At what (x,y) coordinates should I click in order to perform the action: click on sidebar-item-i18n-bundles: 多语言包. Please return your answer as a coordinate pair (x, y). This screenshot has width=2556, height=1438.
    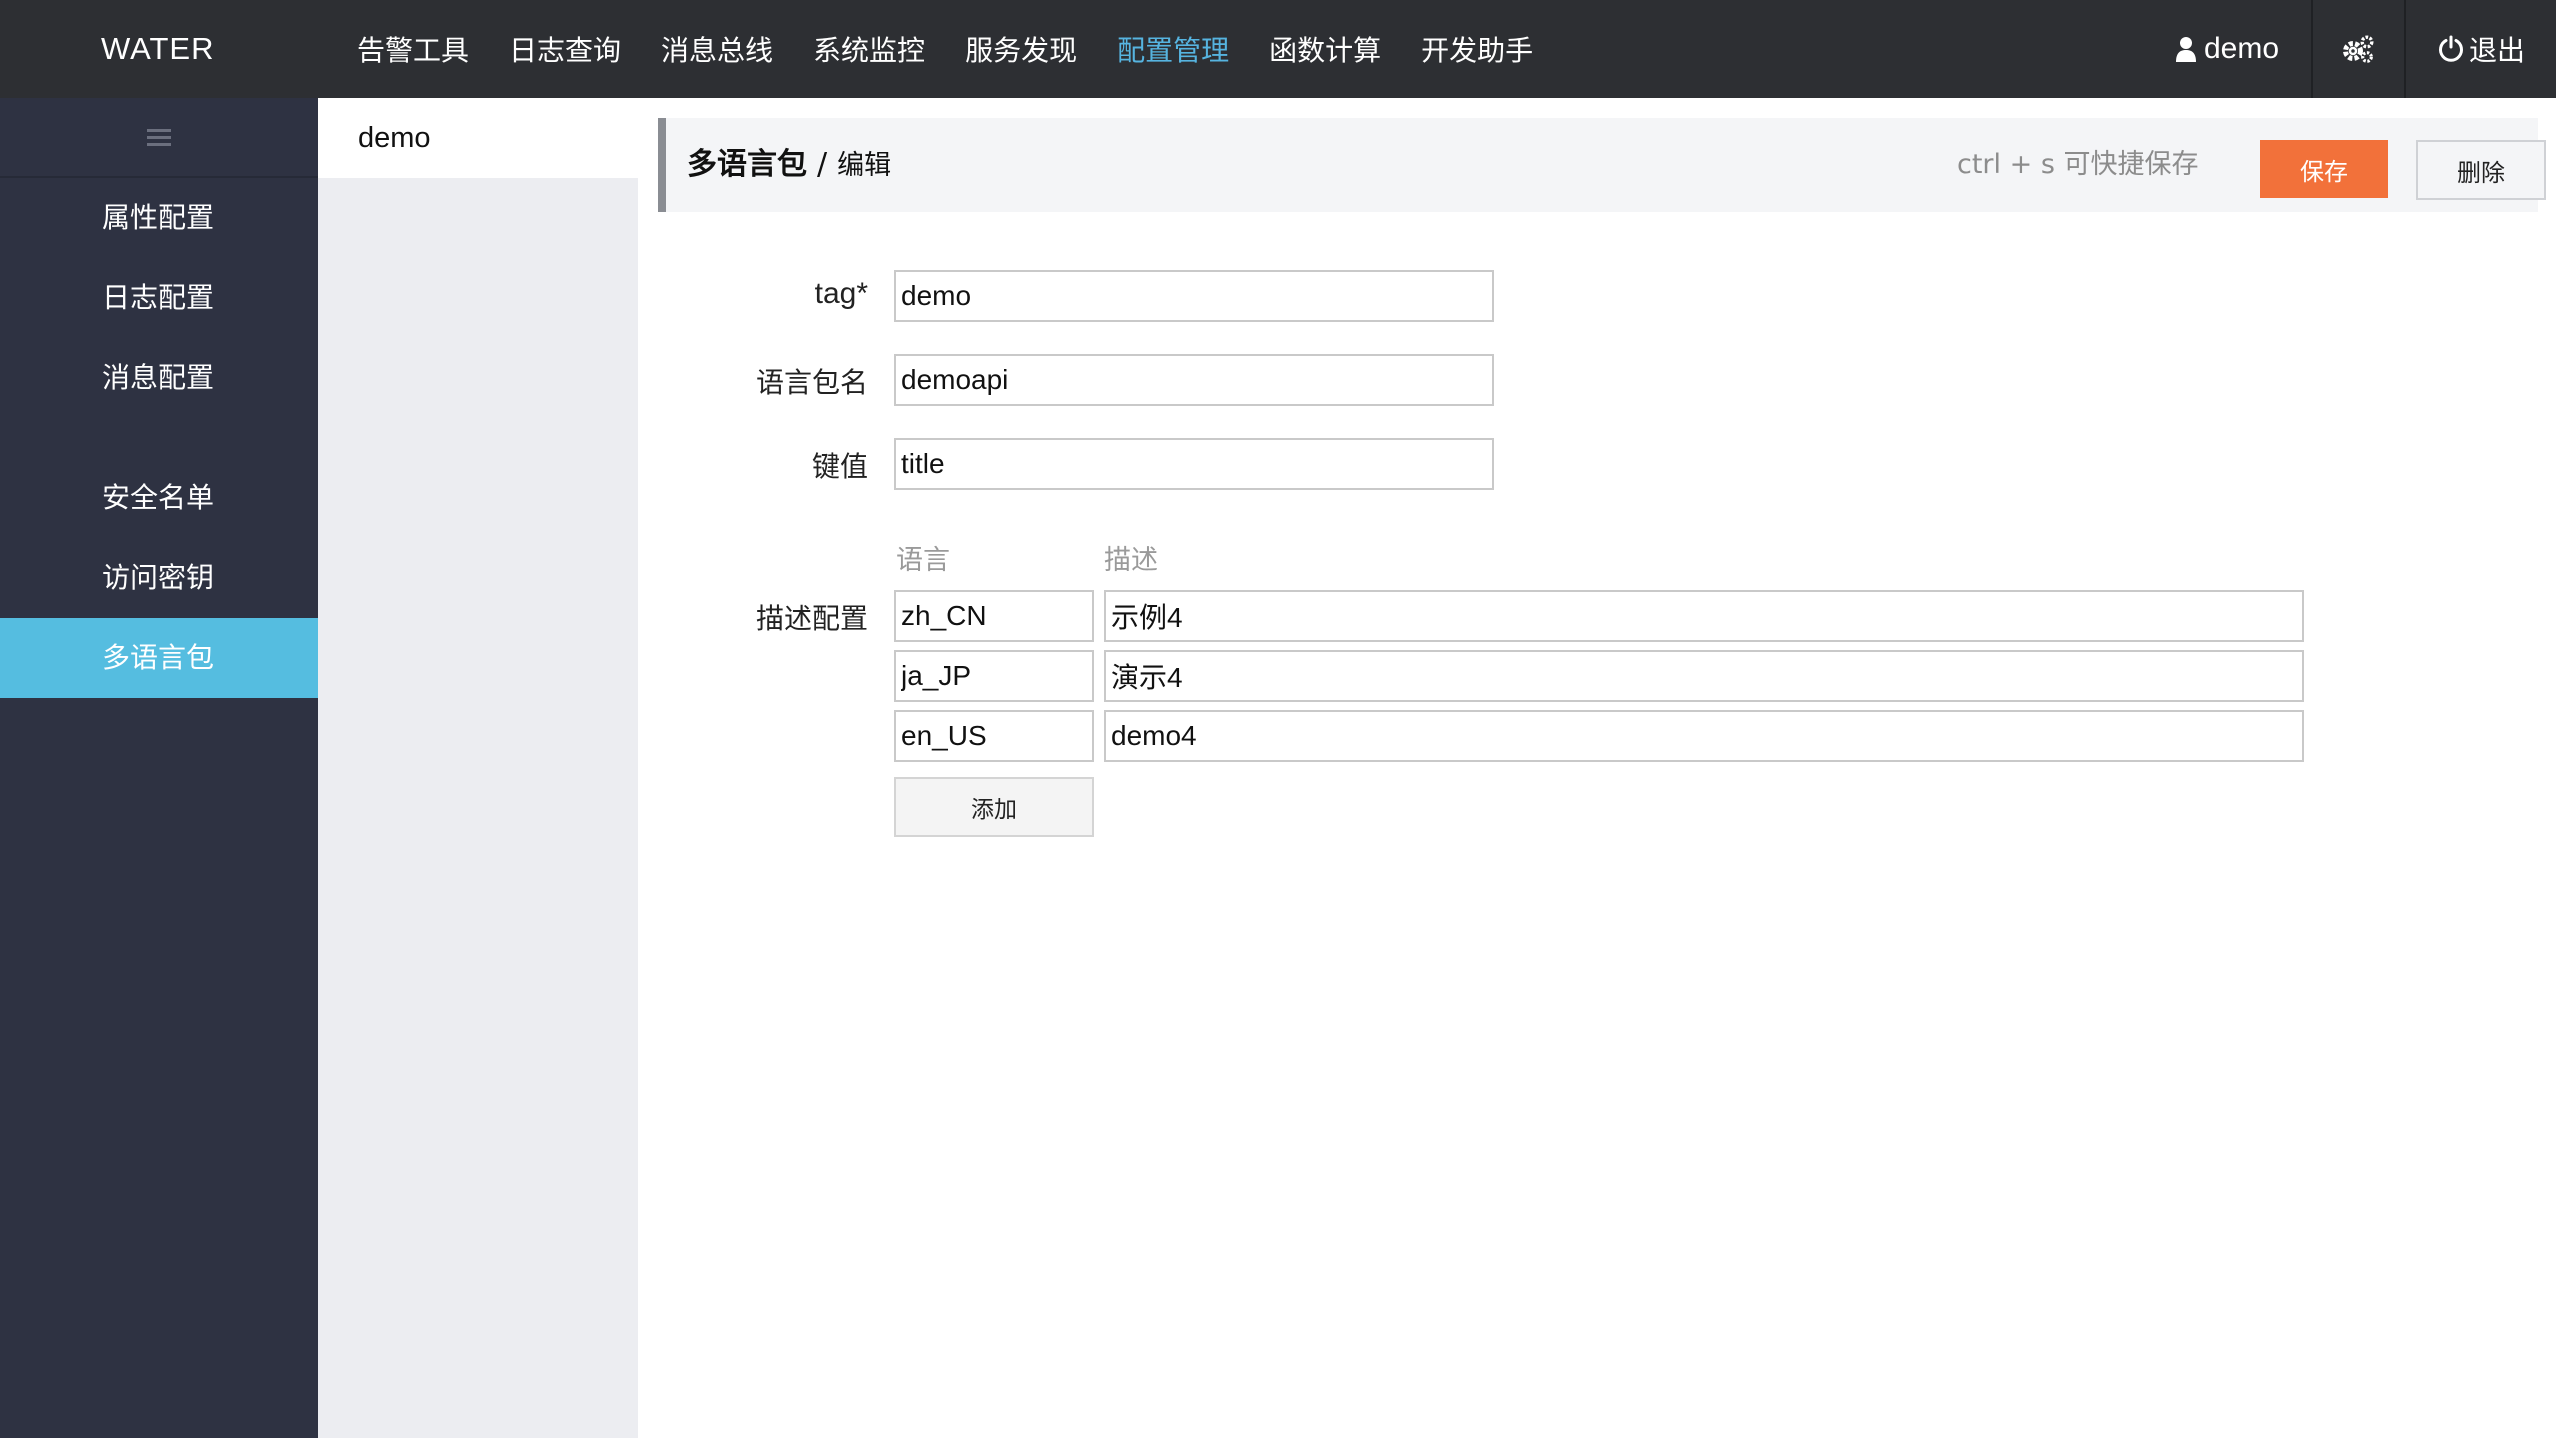
    Looking at the image, I should click on (159, 658).